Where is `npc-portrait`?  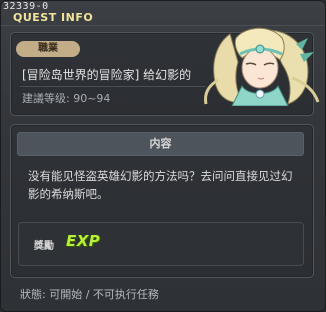
npc-portrait is located at coordinates (262, 66).